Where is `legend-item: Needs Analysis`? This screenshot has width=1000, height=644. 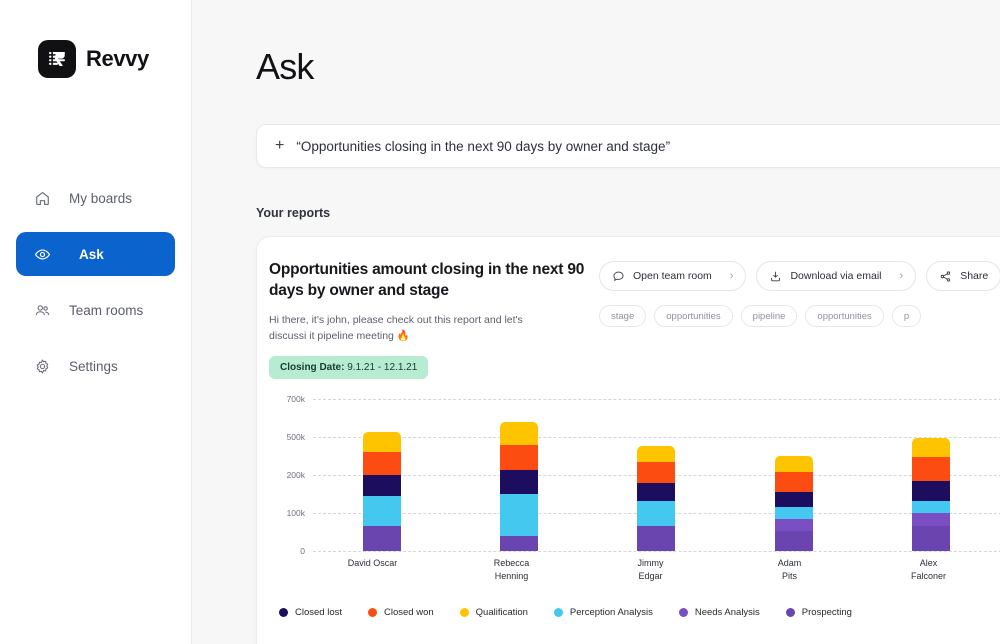
legend-item: Needs Analysis is located at coordinates (719, 612).